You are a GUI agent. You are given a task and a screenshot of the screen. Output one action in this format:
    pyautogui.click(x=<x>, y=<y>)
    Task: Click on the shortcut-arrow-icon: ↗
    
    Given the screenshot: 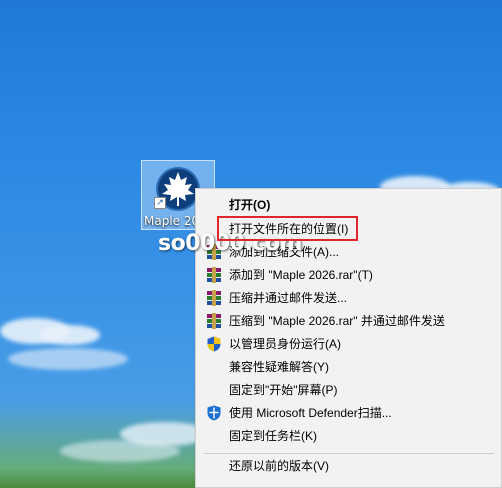 What is the action you would take?
    pyautogui.click(x=160, y=203)
    